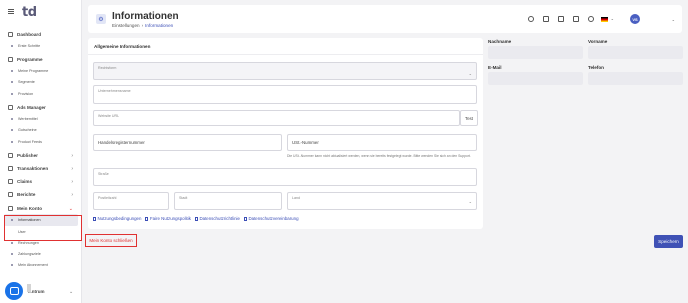  What do you see at coordinates (41, 94) in the screenshot?
I see `sidebar-item-provision: Provision` at bounding box center [41, 94].